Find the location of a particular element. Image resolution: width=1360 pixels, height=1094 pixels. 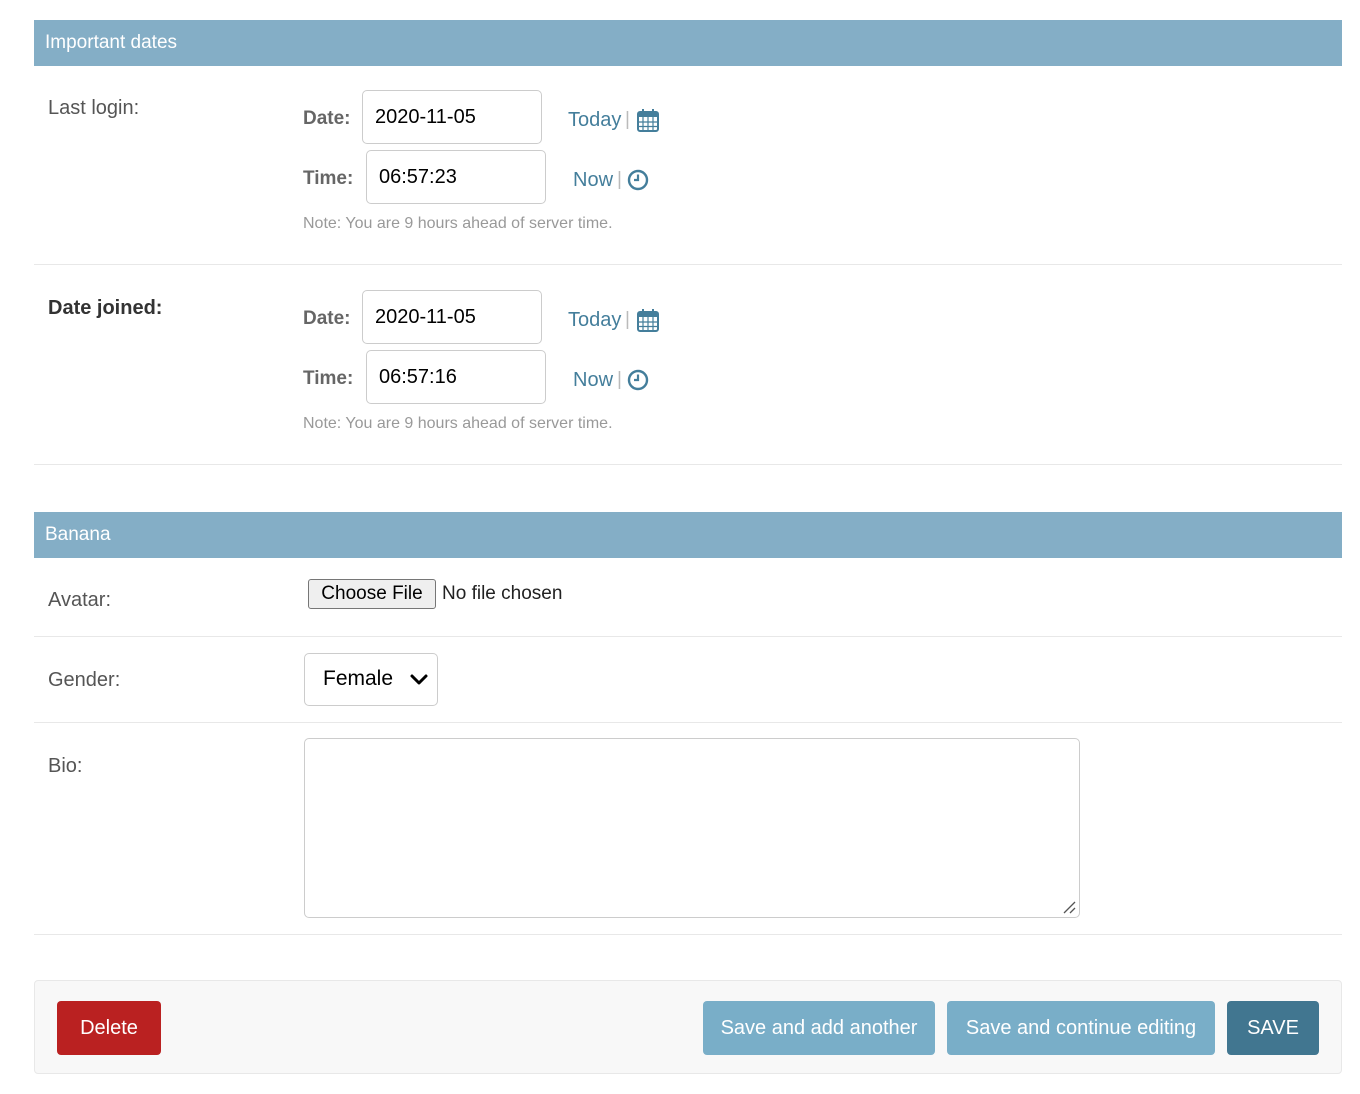

date-joined-today-link: Today is located at coordinates (594, 320).